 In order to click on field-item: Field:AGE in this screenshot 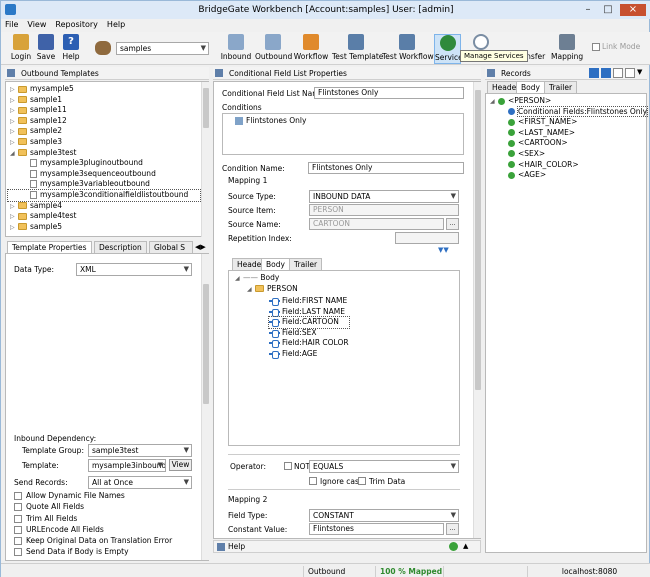, I will do `click(309, 354)`.